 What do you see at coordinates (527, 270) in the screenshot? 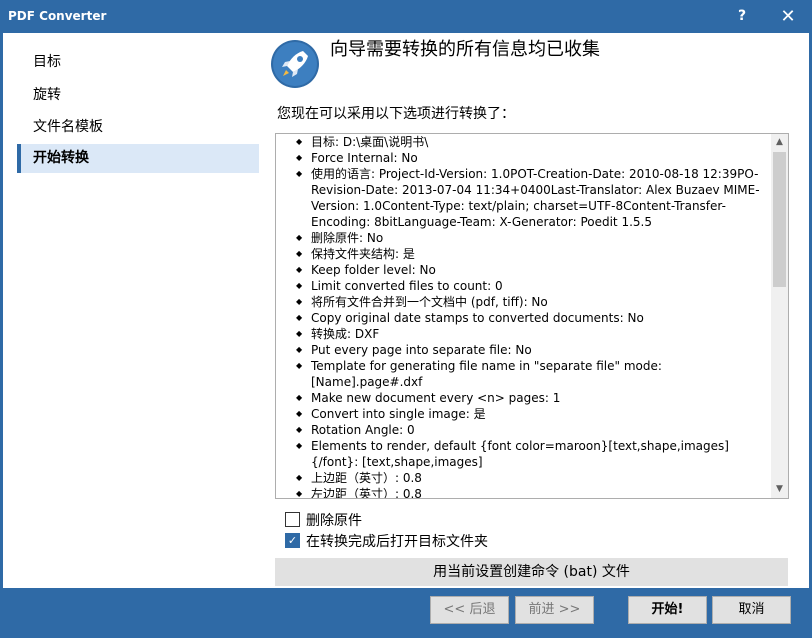
I see `summary-item: Keep folder level: No` at bounding box center [527, 270].